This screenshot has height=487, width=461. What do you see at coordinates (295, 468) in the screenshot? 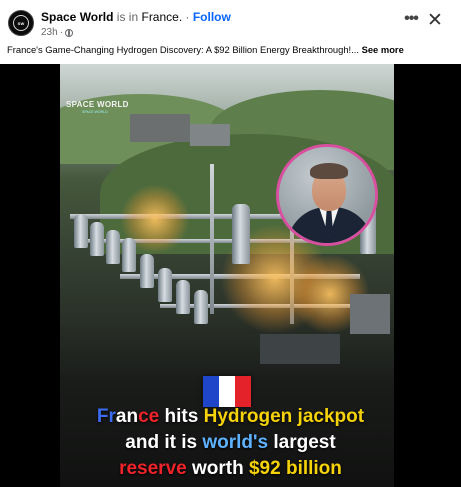
I see `headline-segment: $92 billion` at bounding box center [295, 468].